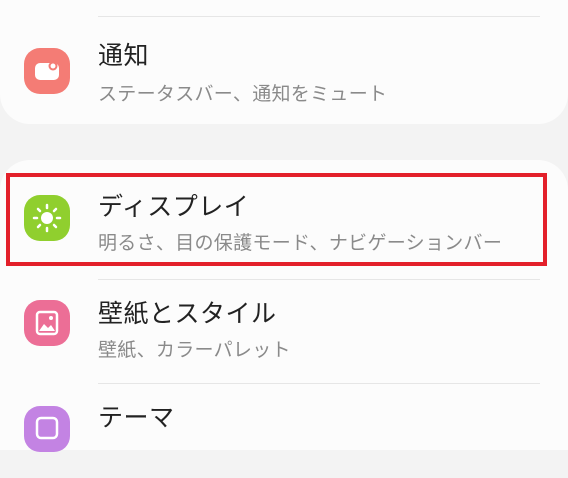 This screenshot has height=478, width=568. Describe the element at coordinates (243, 94) in the screenshot. I see `settings-item-subtitle: ステータスバー、通知をミュート` at that location.